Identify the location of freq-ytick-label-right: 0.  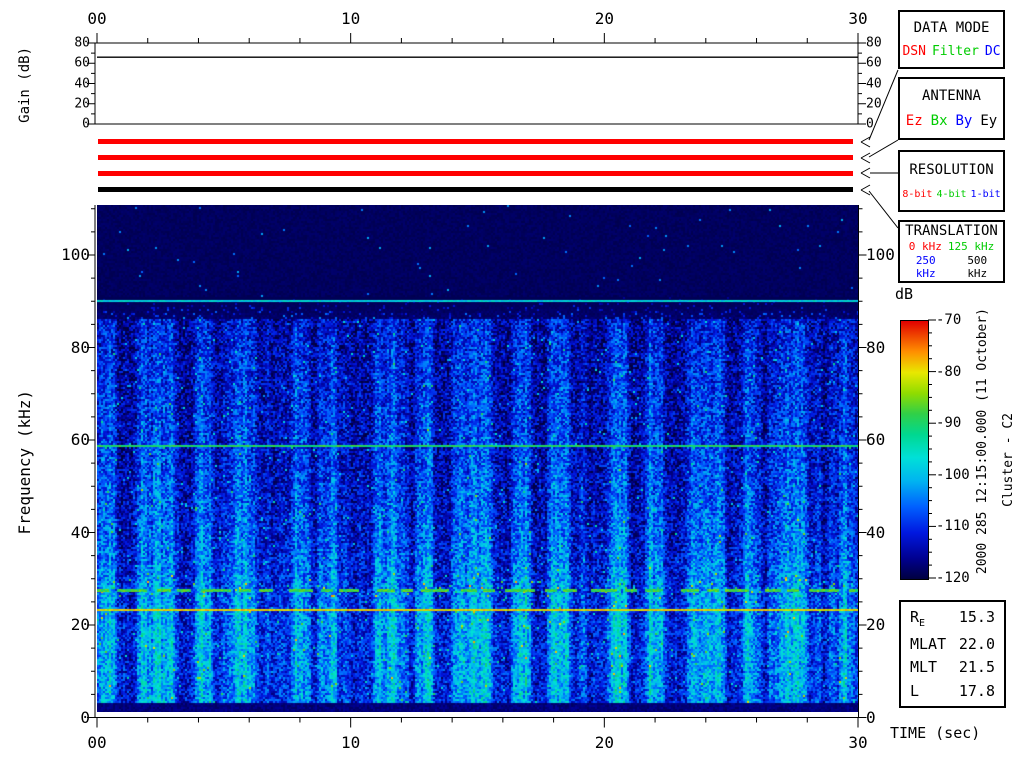
(871, 717).